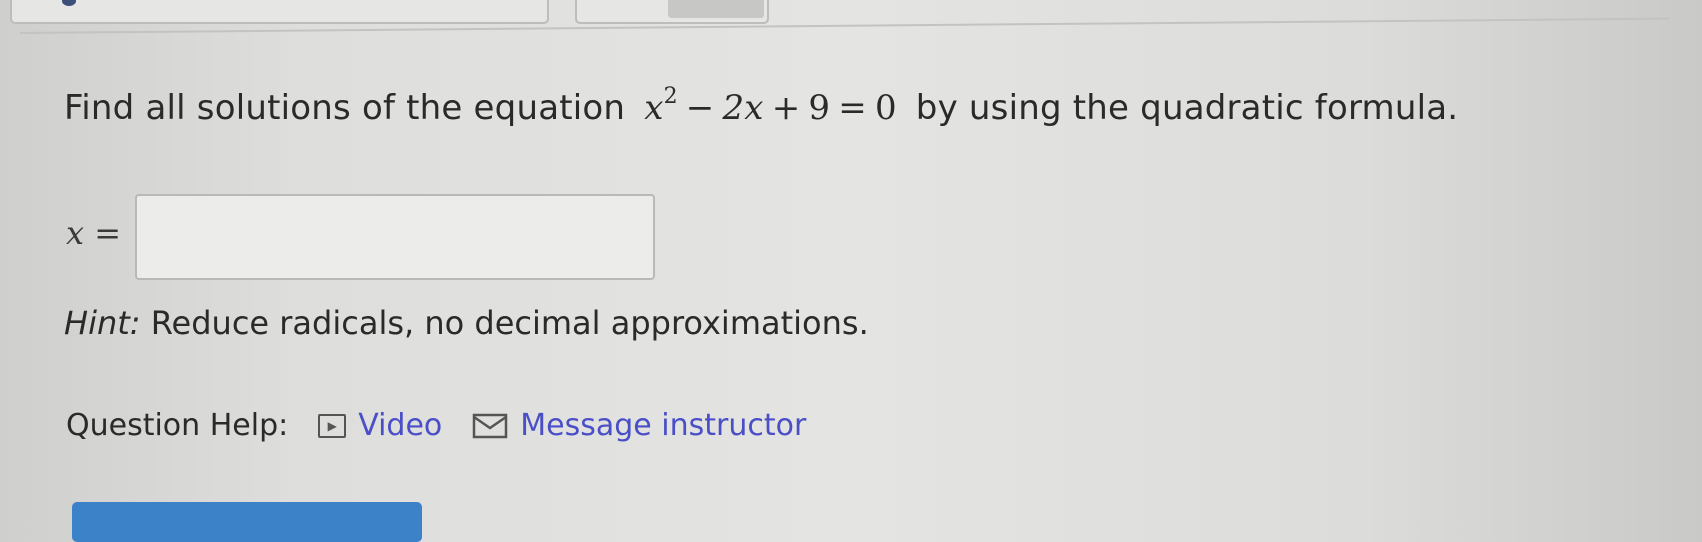  Describe the element at coordinates (177, 425) in the screenshot. I see `question-help-label: Question Help:` at that location.